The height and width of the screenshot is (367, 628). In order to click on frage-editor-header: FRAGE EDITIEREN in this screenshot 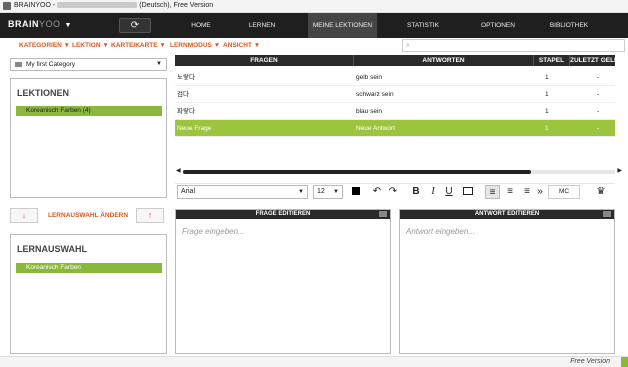, I will do `click(283, 214)`.